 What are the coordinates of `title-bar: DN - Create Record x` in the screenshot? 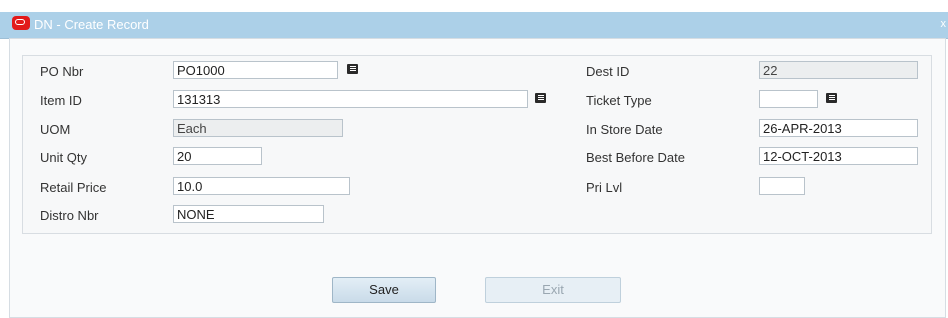 It's located at (474, 25).